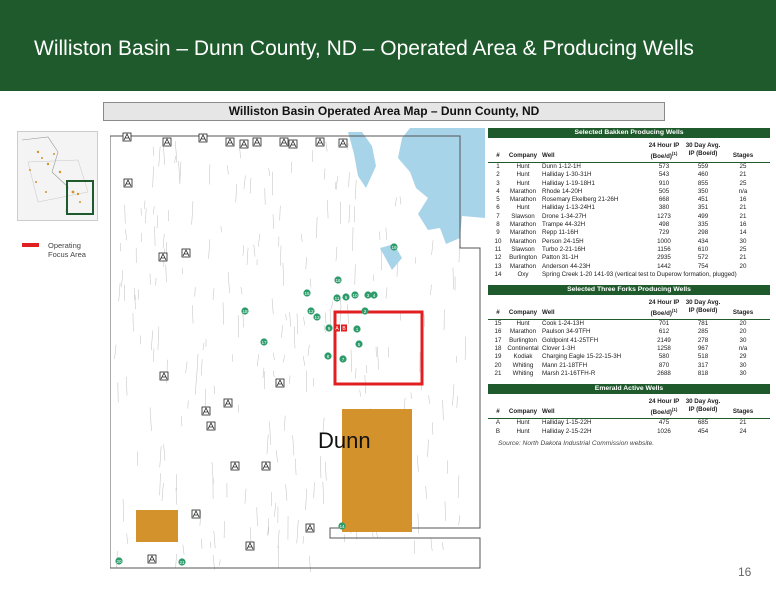  Describe the element at coordinates (629, 217) in the screenshot. I see `table-row: 7 Slawson Drone 1-34-27H 1273 499 21` at that location.